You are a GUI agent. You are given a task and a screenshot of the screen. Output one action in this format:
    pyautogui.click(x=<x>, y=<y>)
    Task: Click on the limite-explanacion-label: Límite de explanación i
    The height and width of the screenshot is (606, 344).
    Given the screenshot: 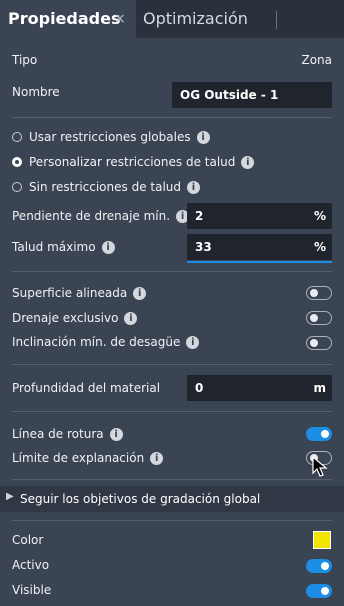 What is the action you would take?
    pyautogui.click(x=88, y=458)
    